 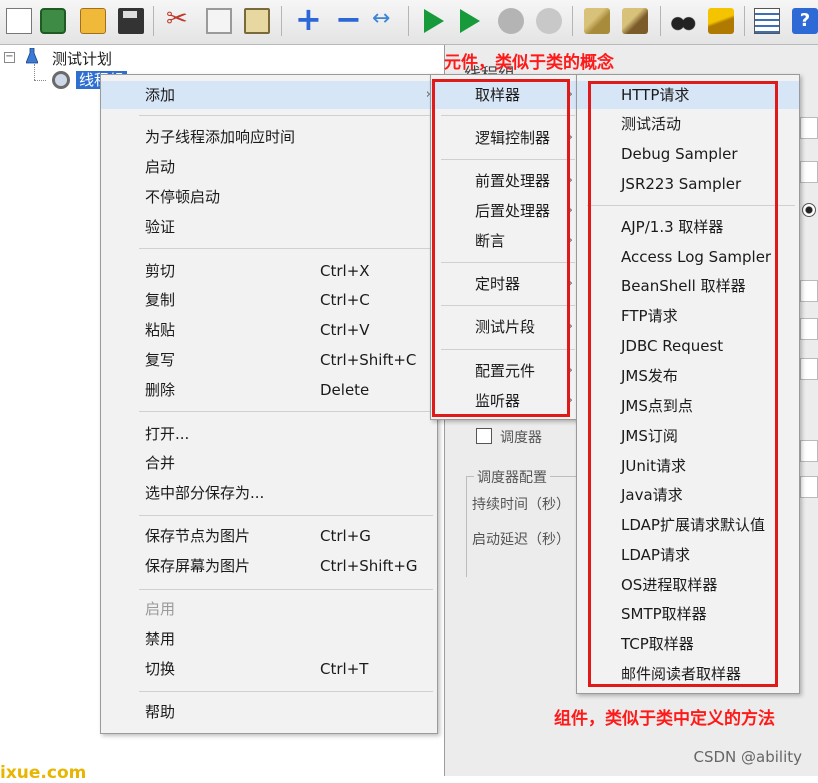 What do you see at coordinates (269, 712) in the screenshot?
I see `menu-item-help: 帮助` at bounding box center [269, 712].